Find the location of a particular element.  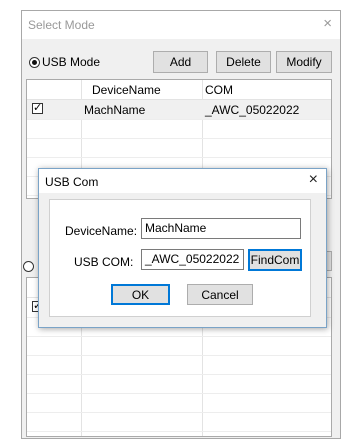

device-name-label: DeviceName: is located at coordinates (101, 231).